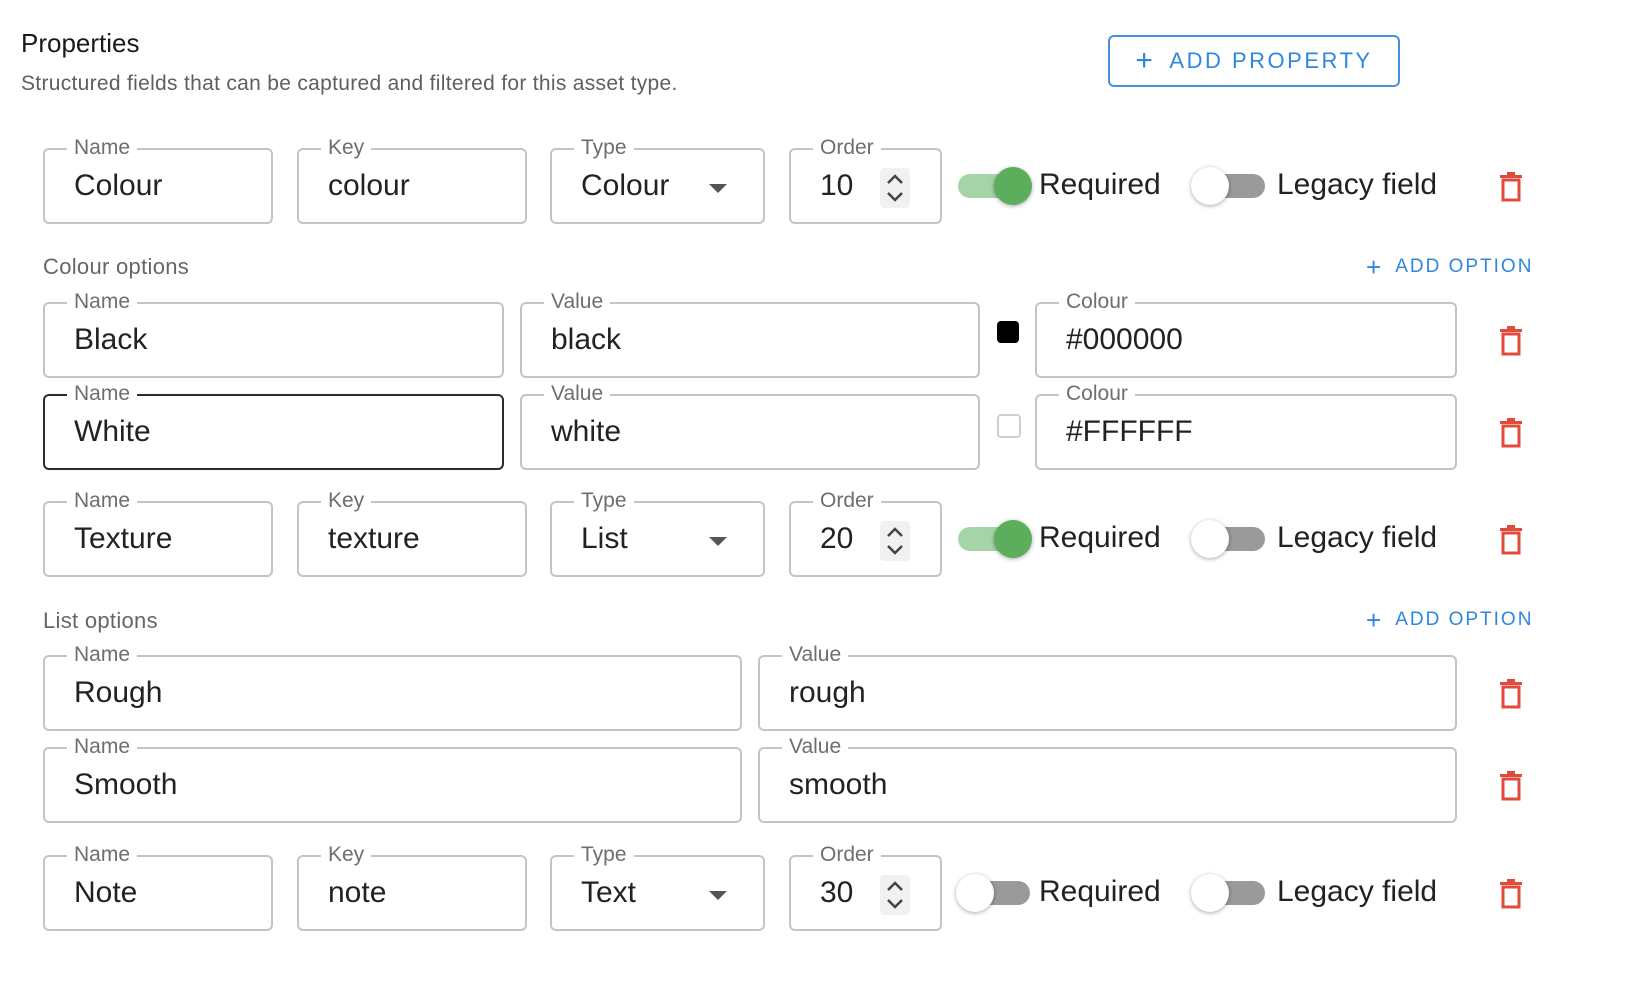 This screenshot has width=1632, height=990. I want to click on property-key-field: Key note, so click(412, 886).